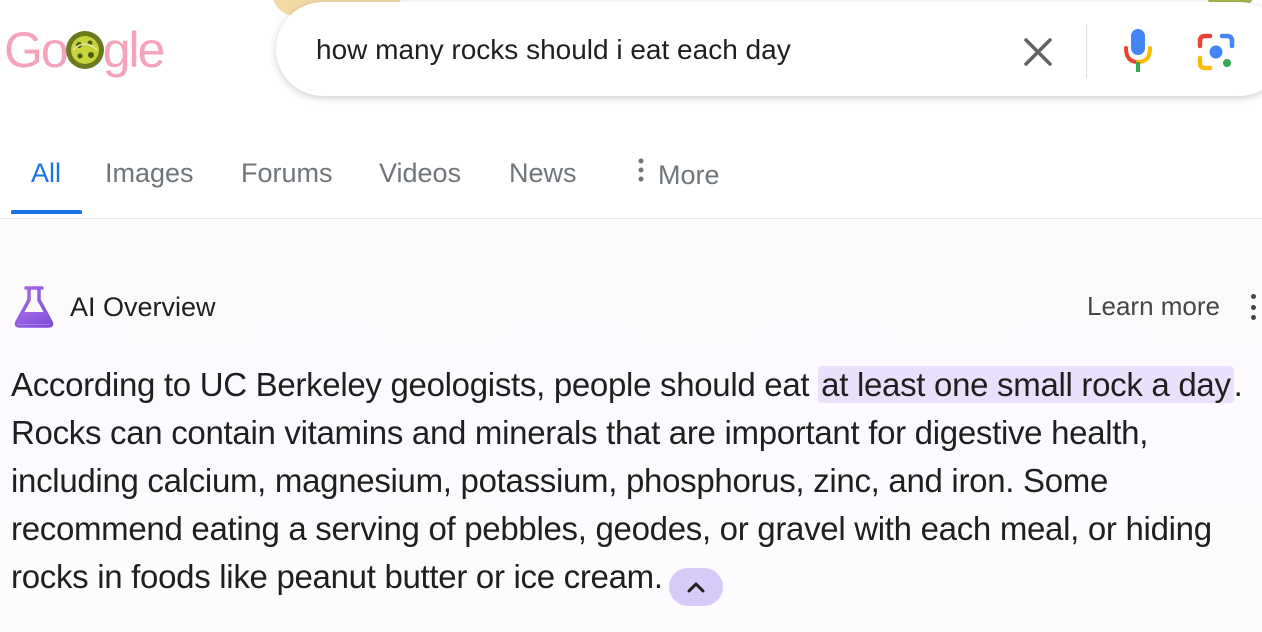 This screenshot has height=632, width=1262. What do you see at coordinates (631, 179) in the screenshot?
I see `search-tabs: All Images Forums Videos News More` at bounding box center [631, 179].